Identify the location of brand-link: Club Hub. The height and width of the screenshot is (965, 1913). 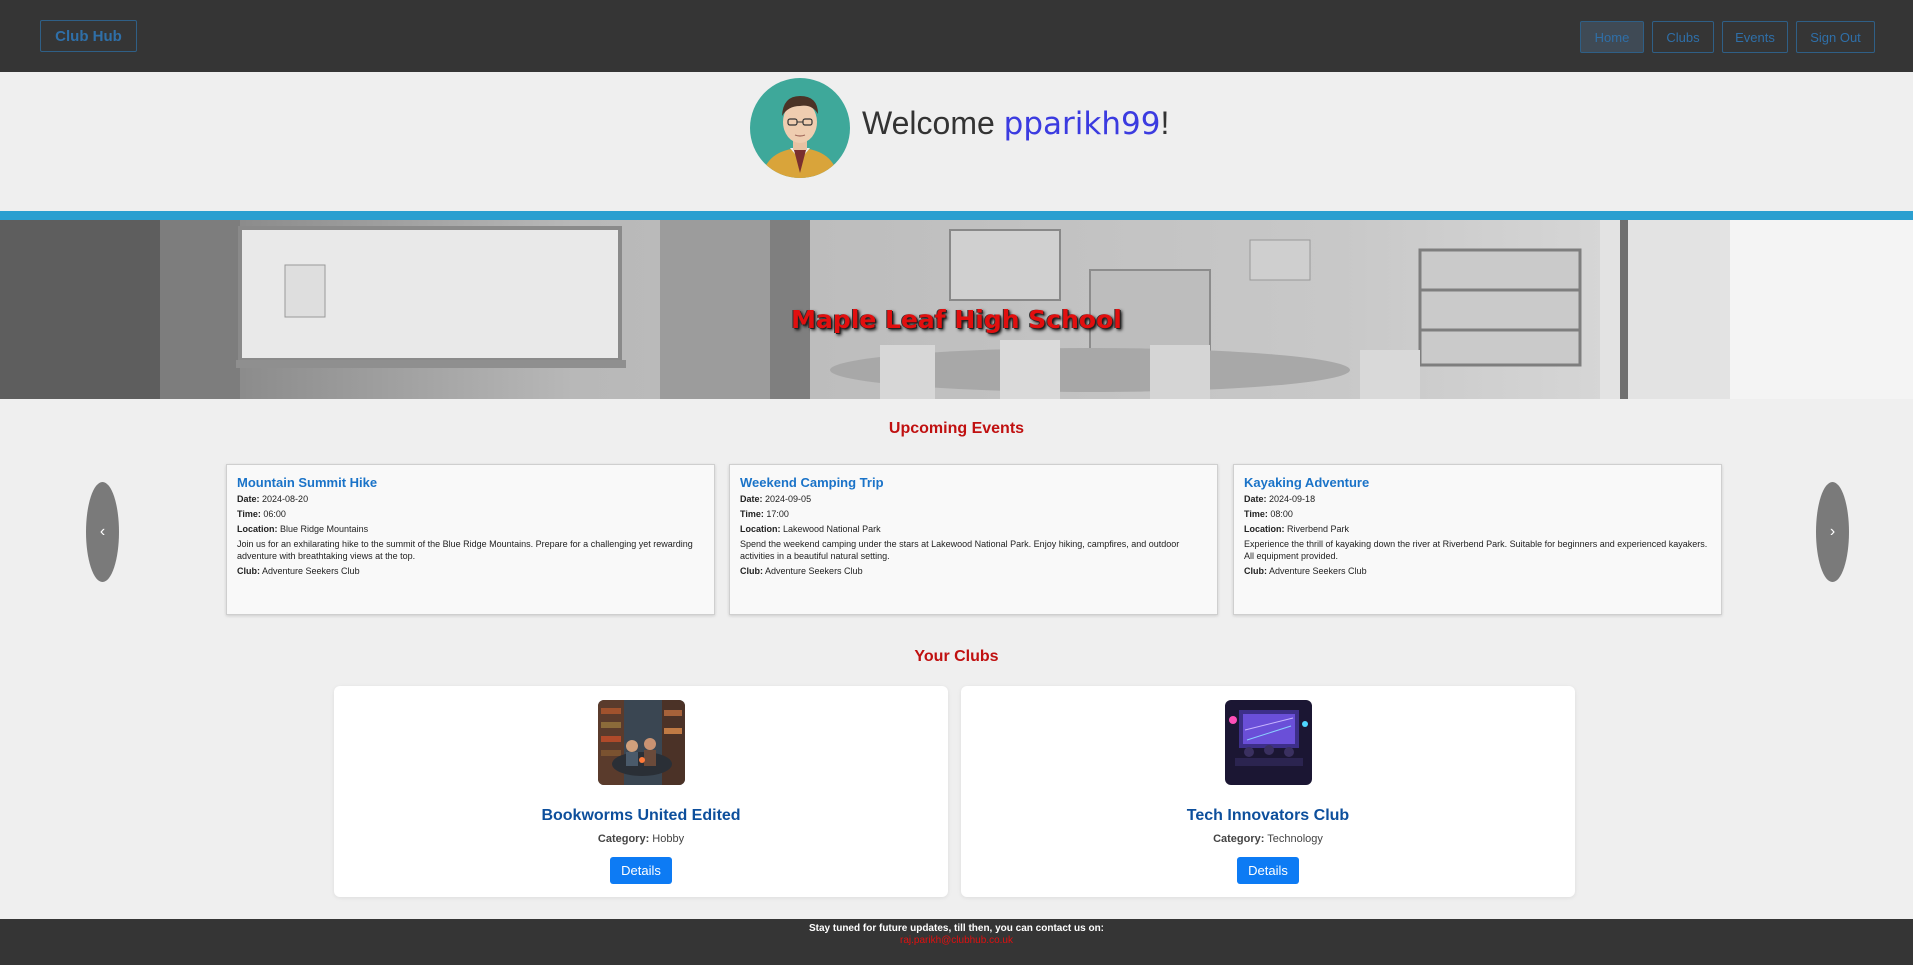
(88, 36).